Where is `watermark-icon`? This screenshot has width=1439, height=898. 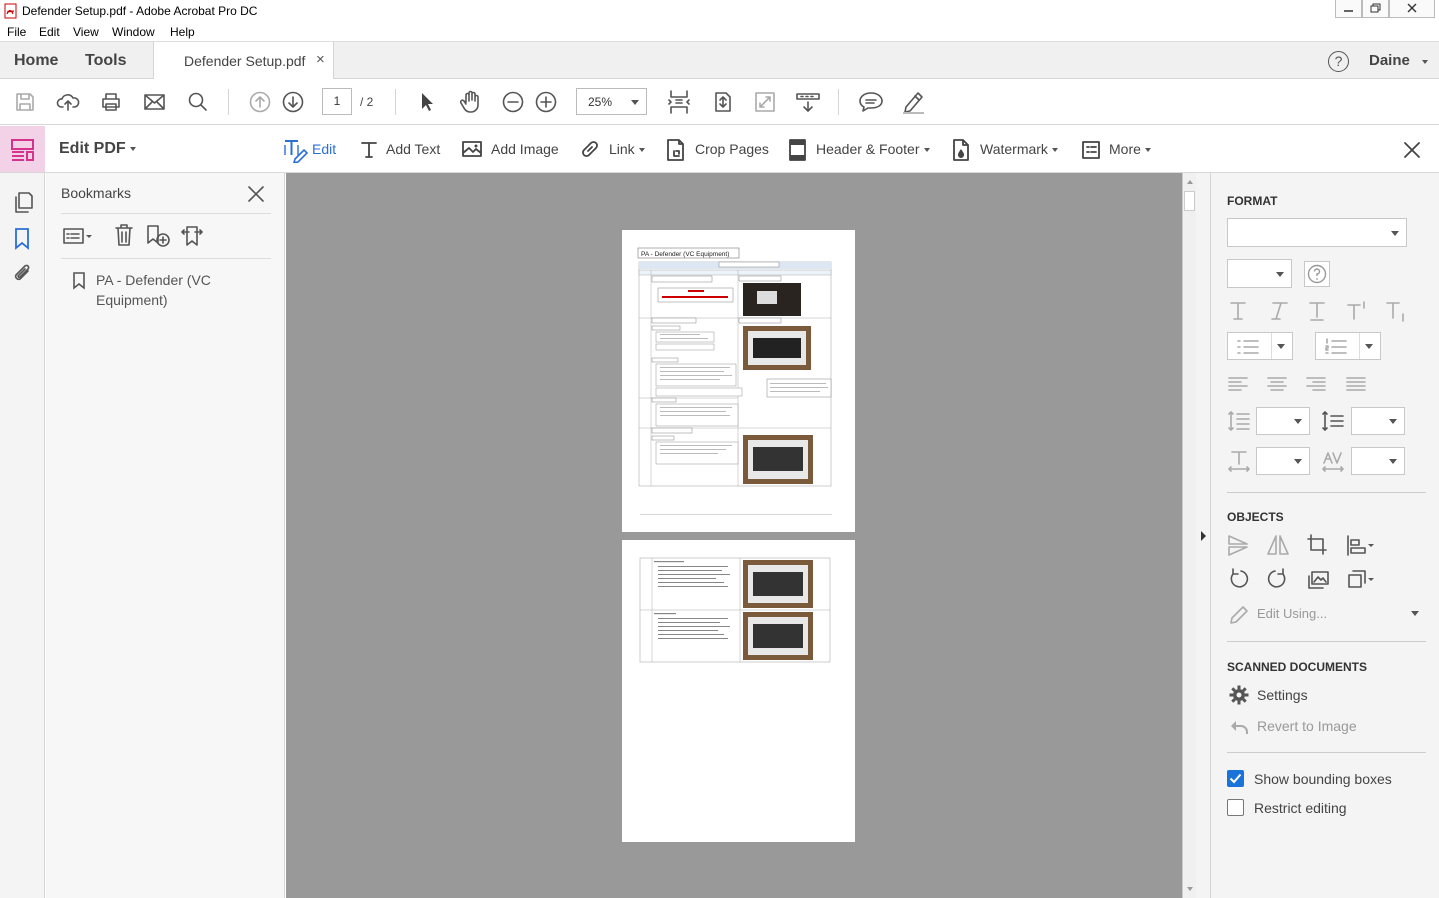
watermark-icon is located at coordinates (961, 150).